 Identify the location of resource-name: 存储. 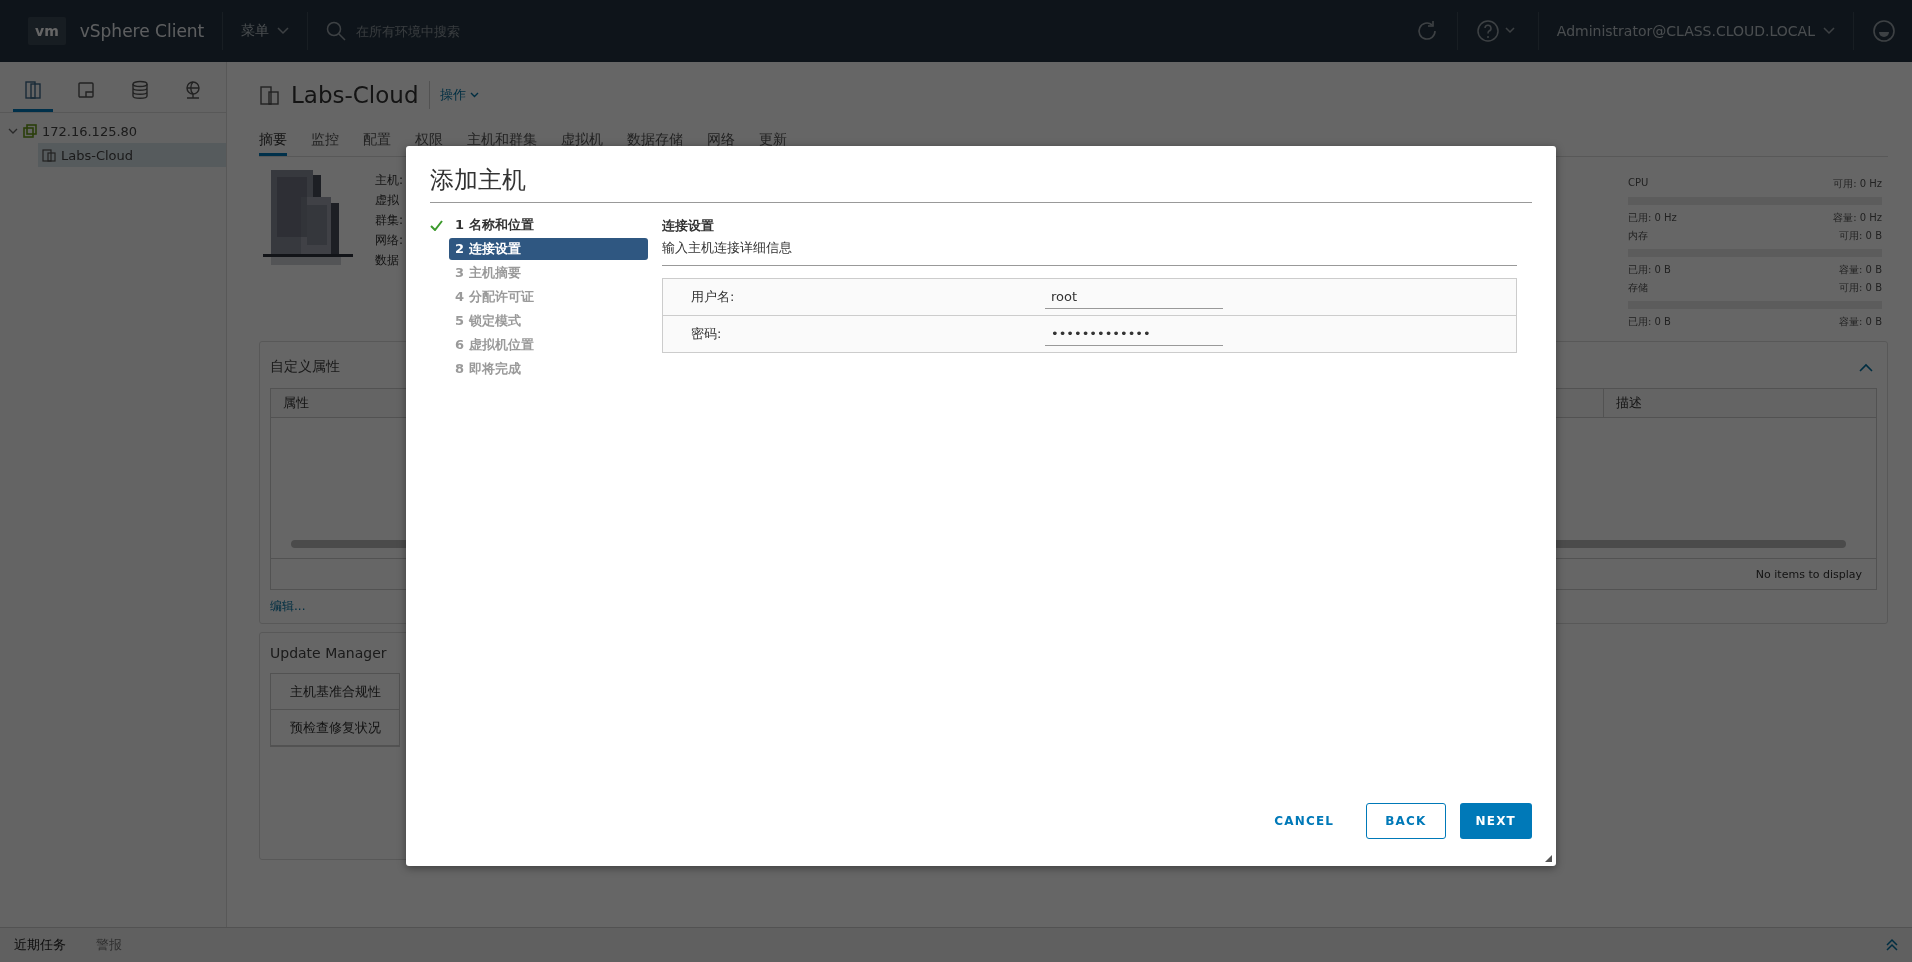
(1638, 288).